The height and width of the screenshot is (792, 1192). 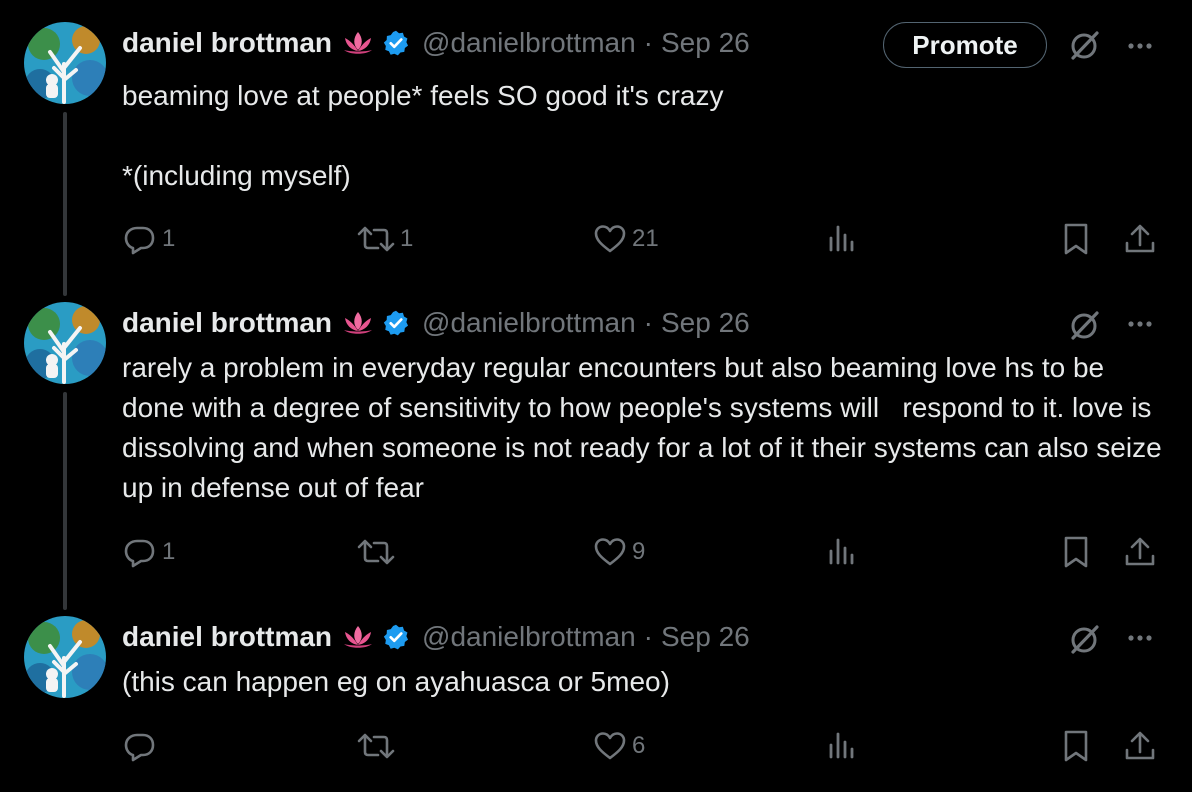 What do you see at coordinates (965, 45) in the screenshot?
I see `promote-button: Promote` at bounding box center [965, 45].